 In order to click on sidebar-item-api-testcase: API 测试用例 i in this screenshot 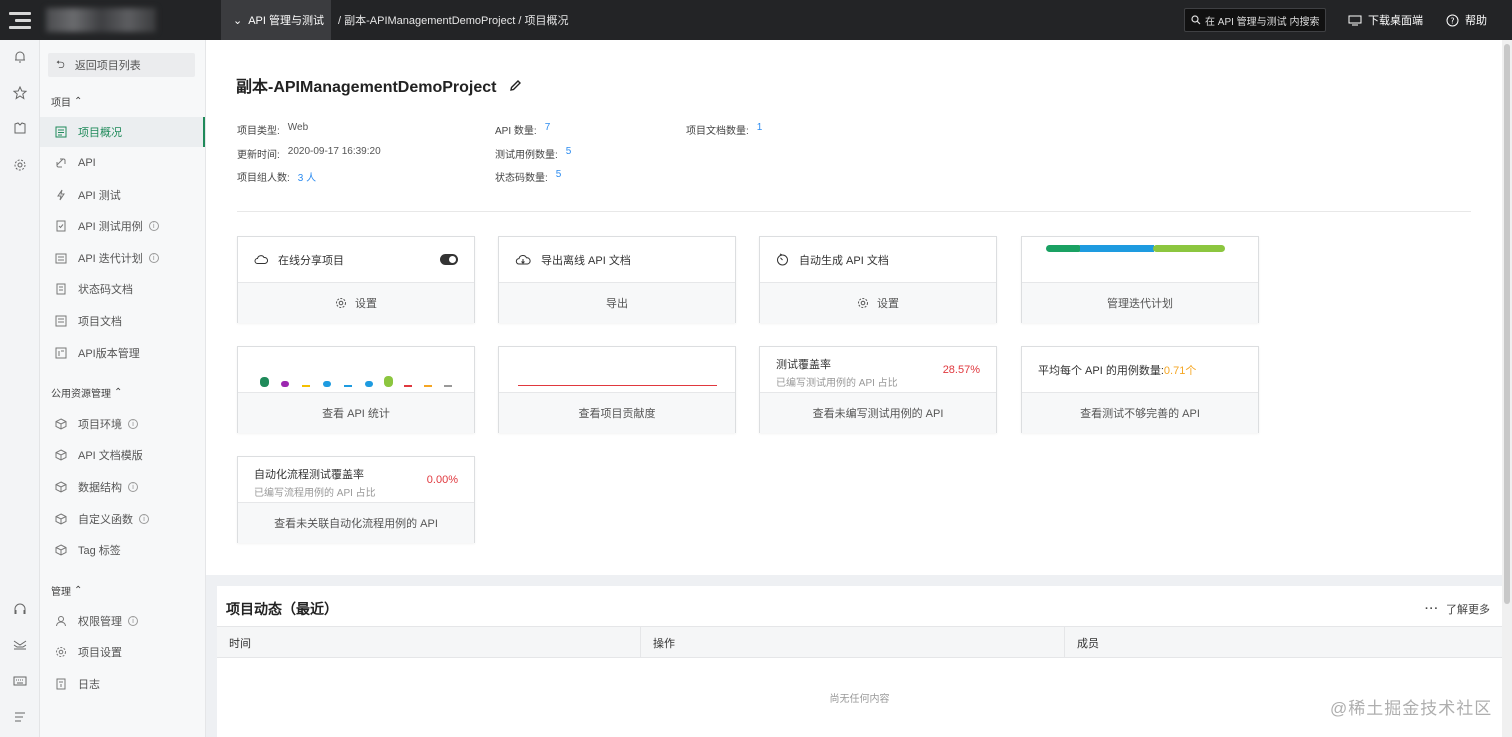, I will do `click(122, 226)`.